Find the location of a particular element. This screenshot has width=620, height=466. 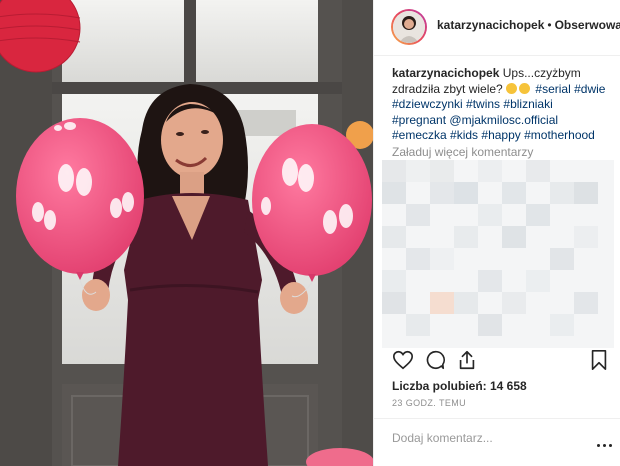

load-more-comments-link: Załaduj więcej komentarzy is located at coordinates (462, 152).